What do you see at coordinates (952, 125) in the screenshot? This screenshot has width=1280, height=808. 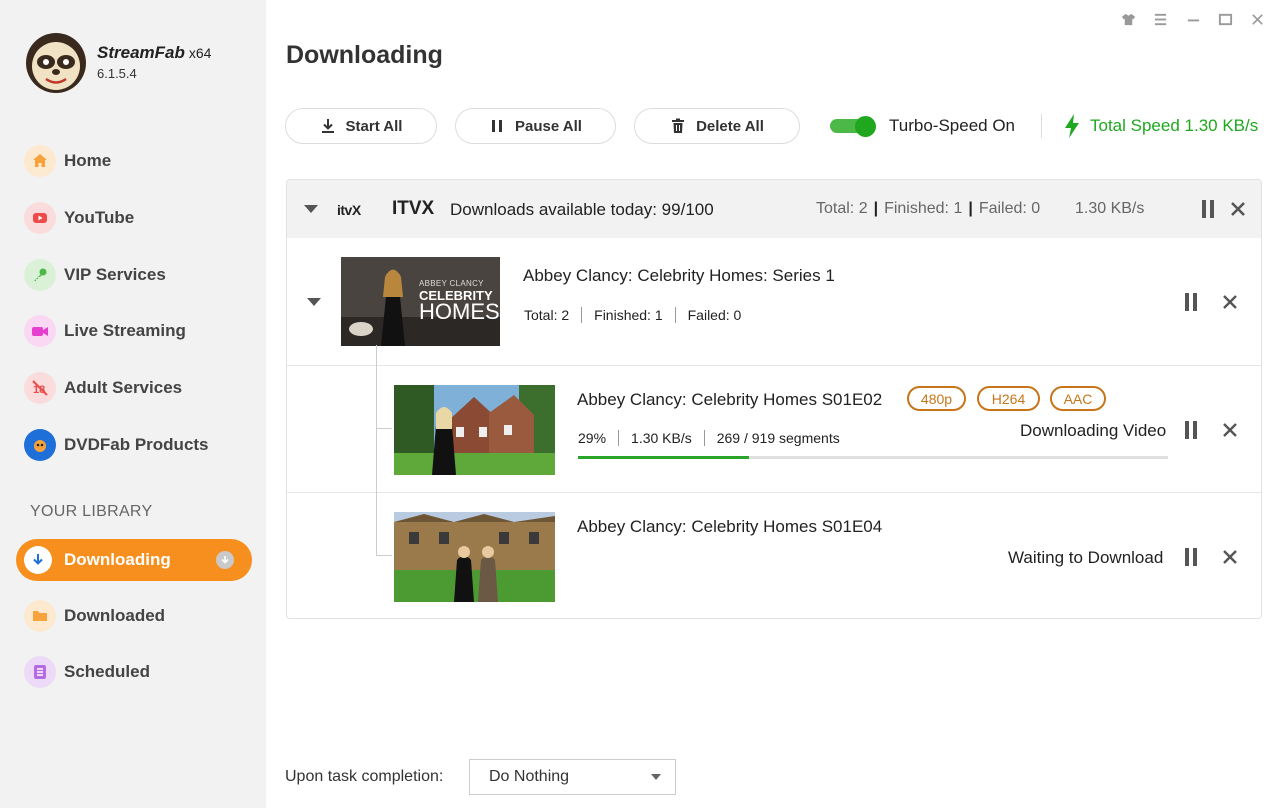 I see `turbo-speed-label: Turbo-Speed On` at bounding box center [952, 125].